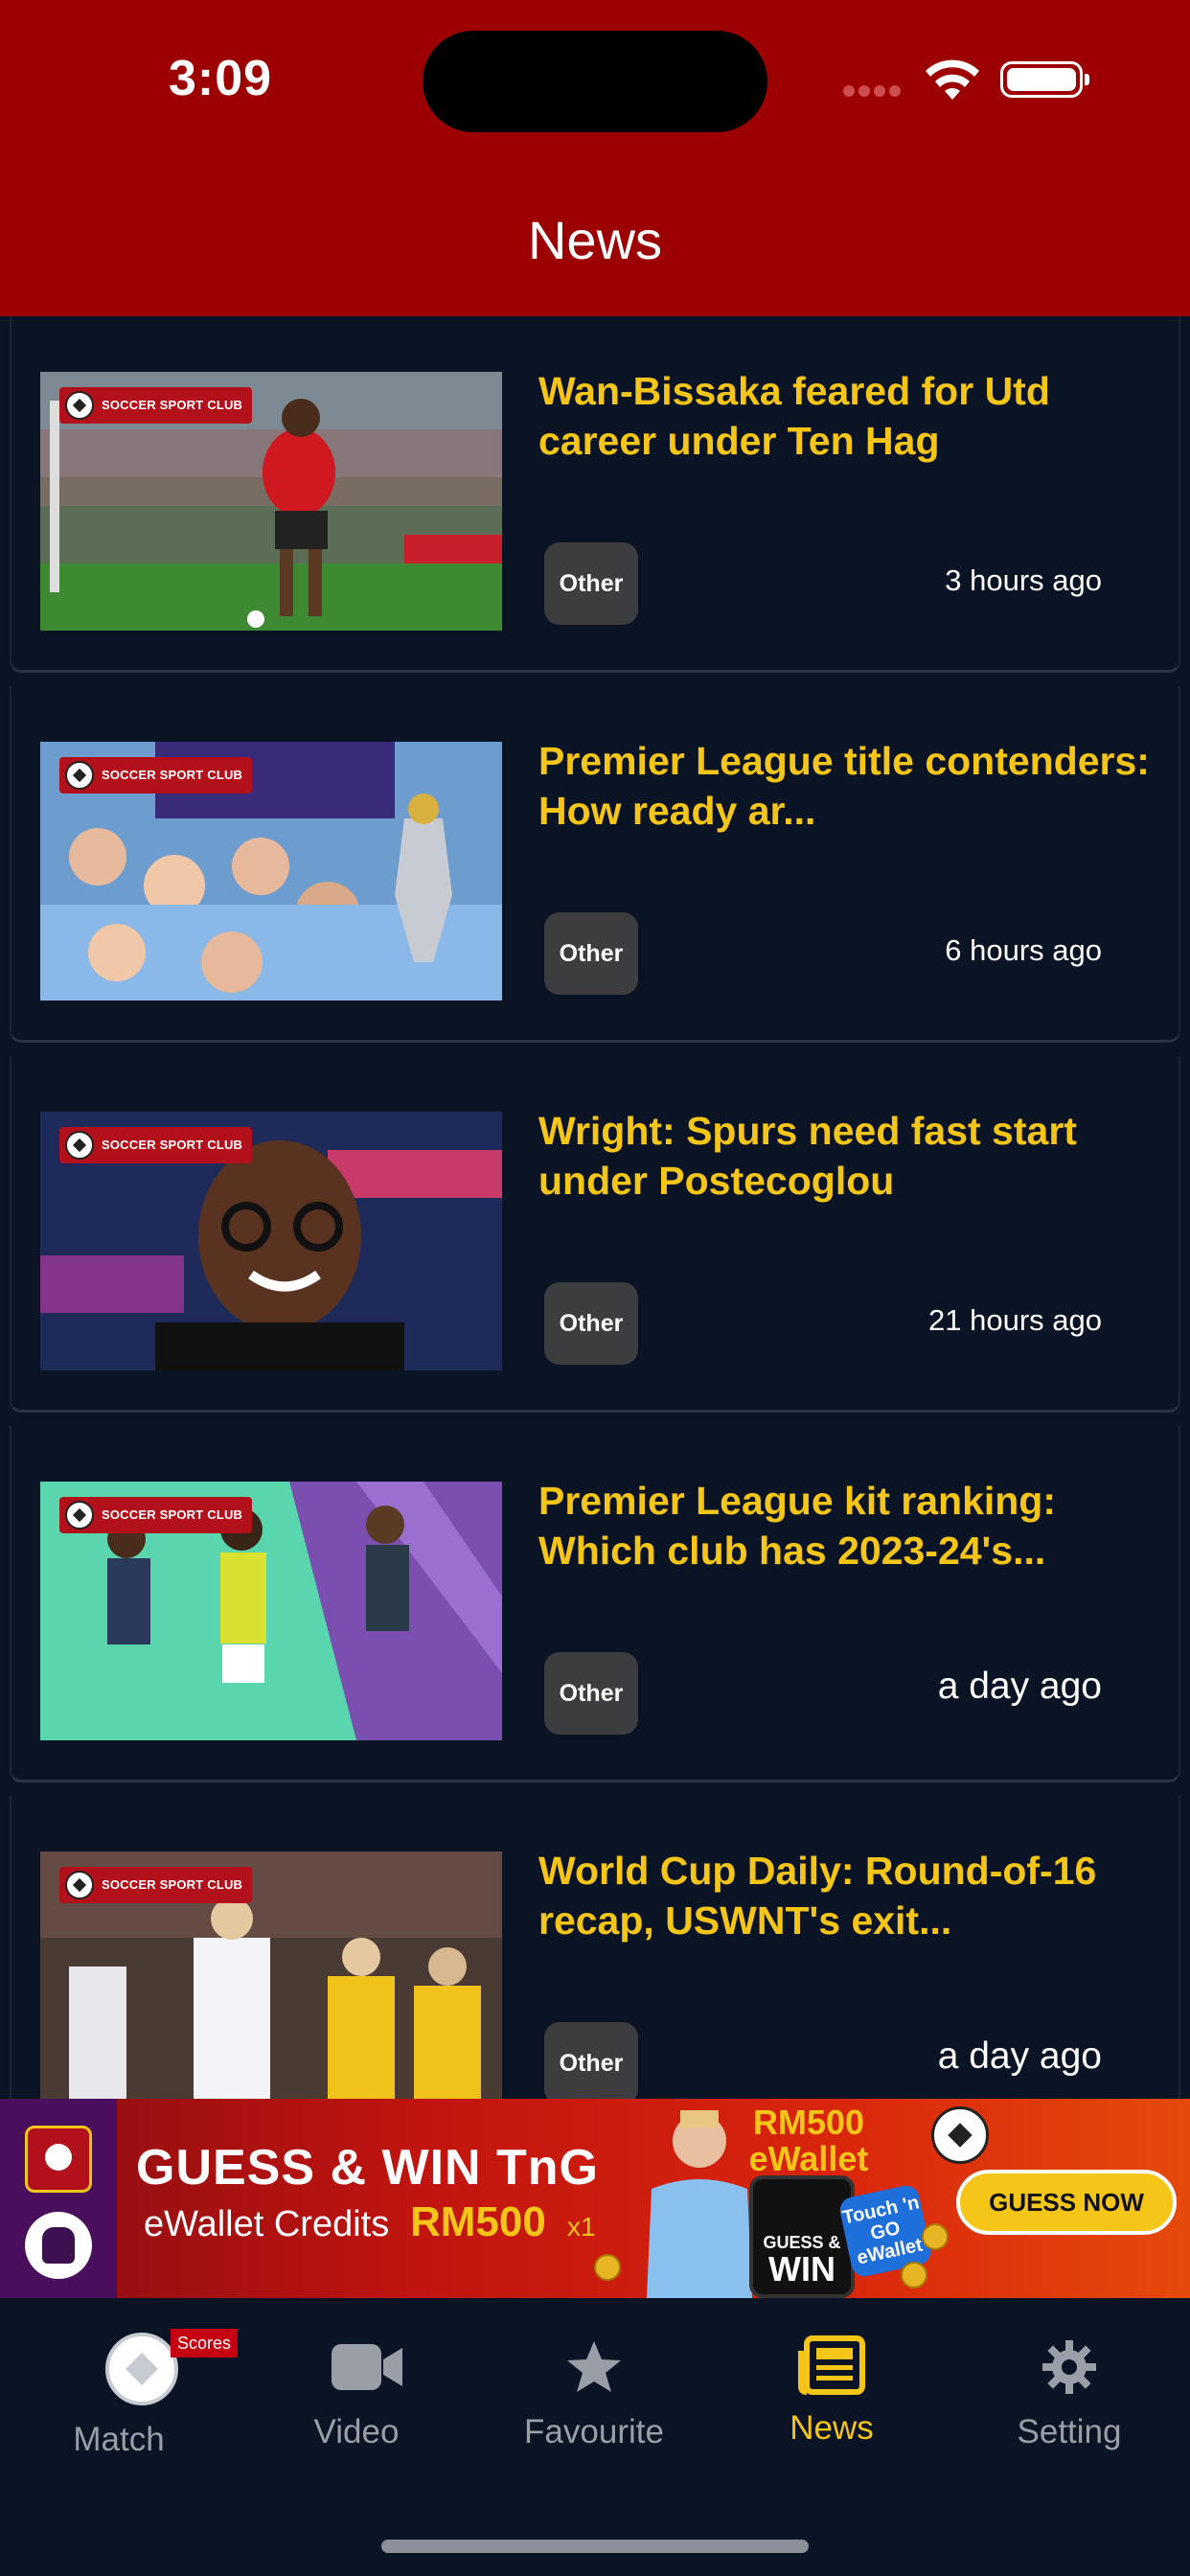 This screenshot has width=1190, height=2576. I want to click on status-time: 3:09, so click(221, 78).